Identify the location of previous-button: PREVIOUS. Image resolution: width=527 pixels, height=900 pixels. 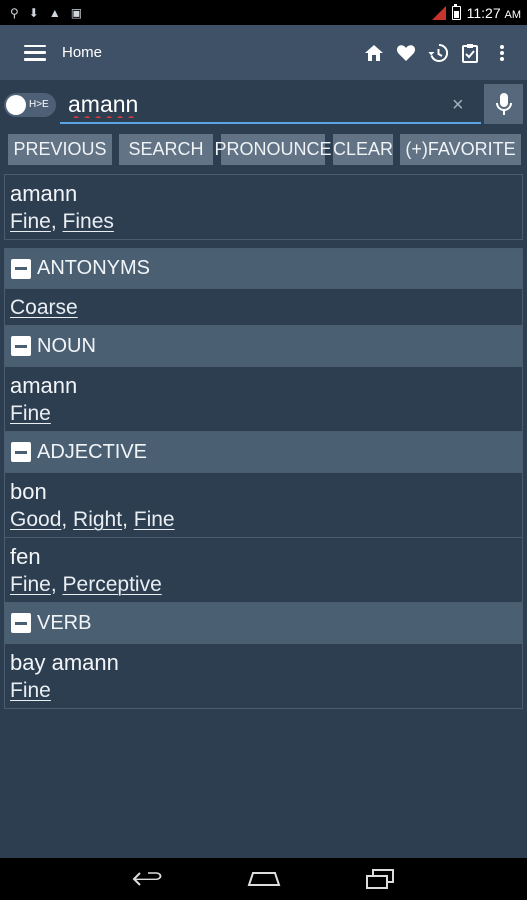
(60, 149).